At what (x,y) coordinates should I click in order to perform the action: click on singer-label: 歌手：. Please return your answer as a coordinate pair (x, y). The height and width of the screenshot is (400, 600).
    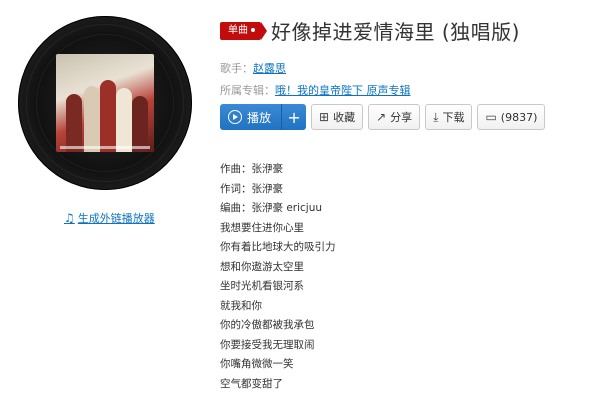
    Looking at the image, I should click on (236, 68).